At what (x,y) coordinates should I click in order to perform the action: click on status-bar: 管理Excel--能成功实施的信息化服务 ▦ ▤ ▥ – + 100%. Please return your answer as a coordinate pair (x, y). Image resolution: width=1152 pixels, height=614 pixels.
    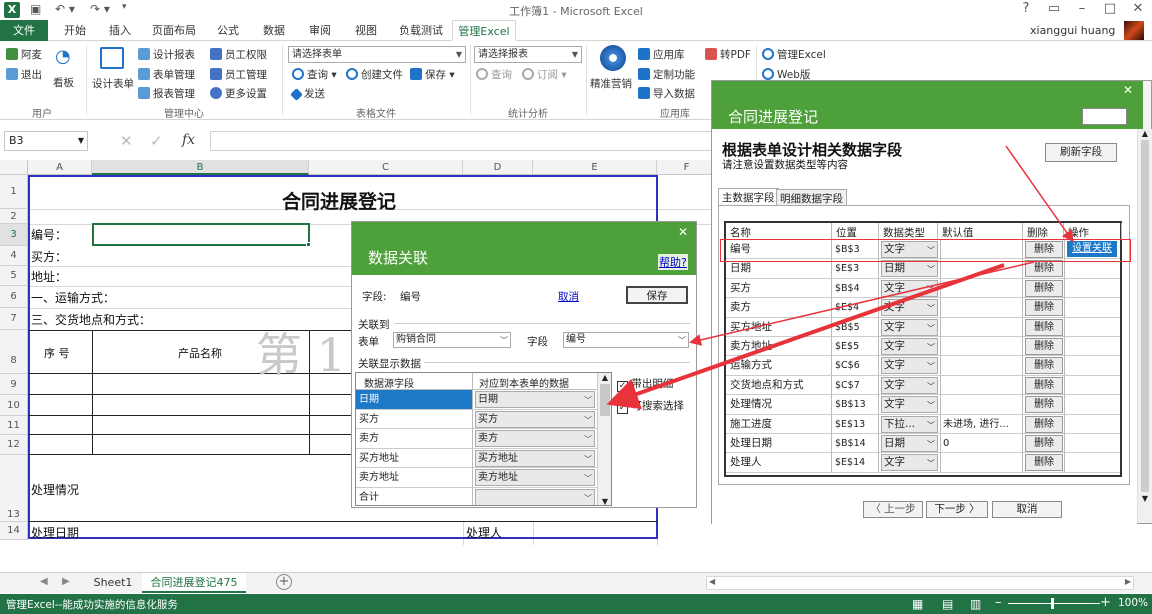
    Looking at the image, I should click on (576, 604).